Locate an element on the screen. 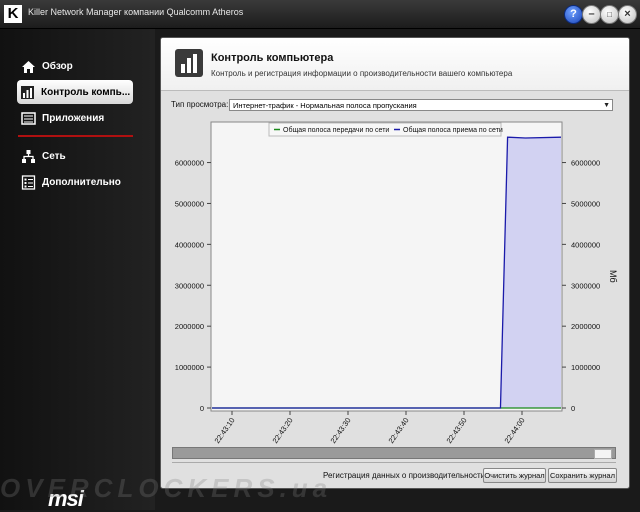 This screenshot has height=512, width=640. close-button: × is located at coordinates (627, 14).